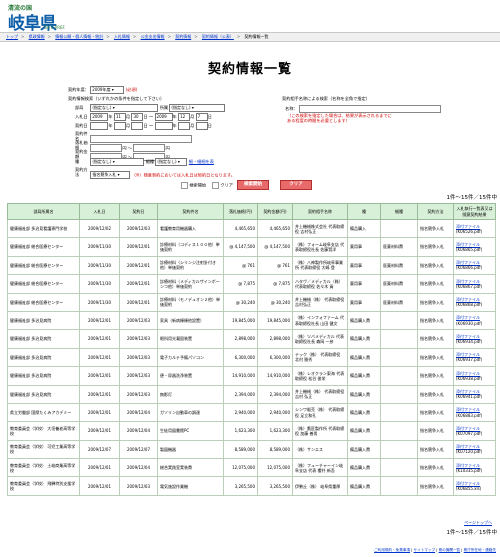 This screenshot has height=557, width=500. Describe the element at coordinates (218, 36) in the screenshot. I see `breadcrumb-item: 契約情報（公表）` at that location.